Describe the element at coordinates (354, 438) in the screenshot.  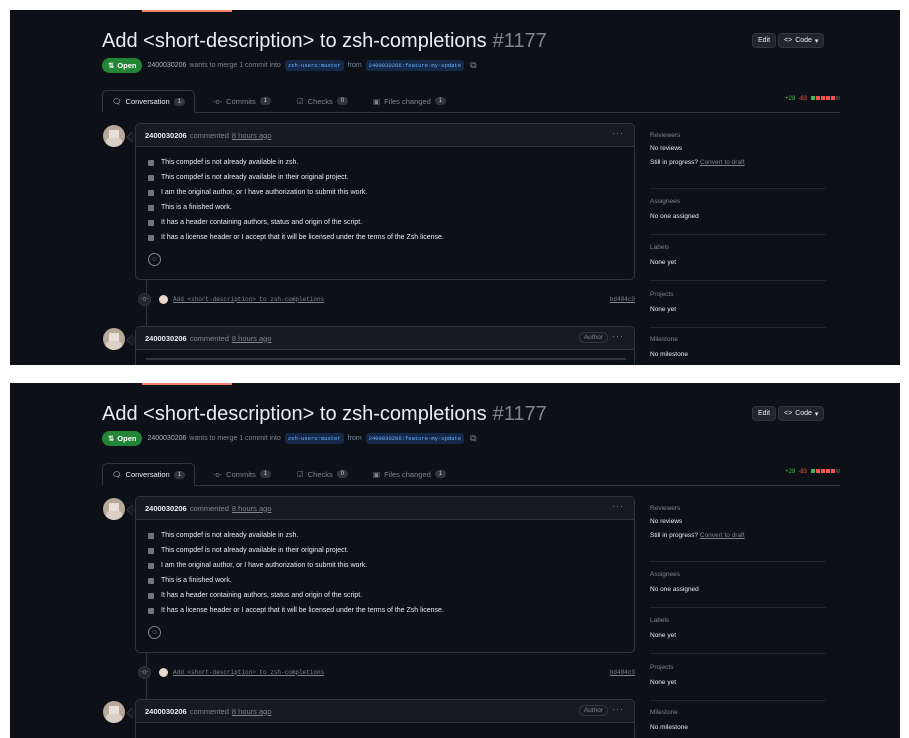
I see `from-text: from` at that location.